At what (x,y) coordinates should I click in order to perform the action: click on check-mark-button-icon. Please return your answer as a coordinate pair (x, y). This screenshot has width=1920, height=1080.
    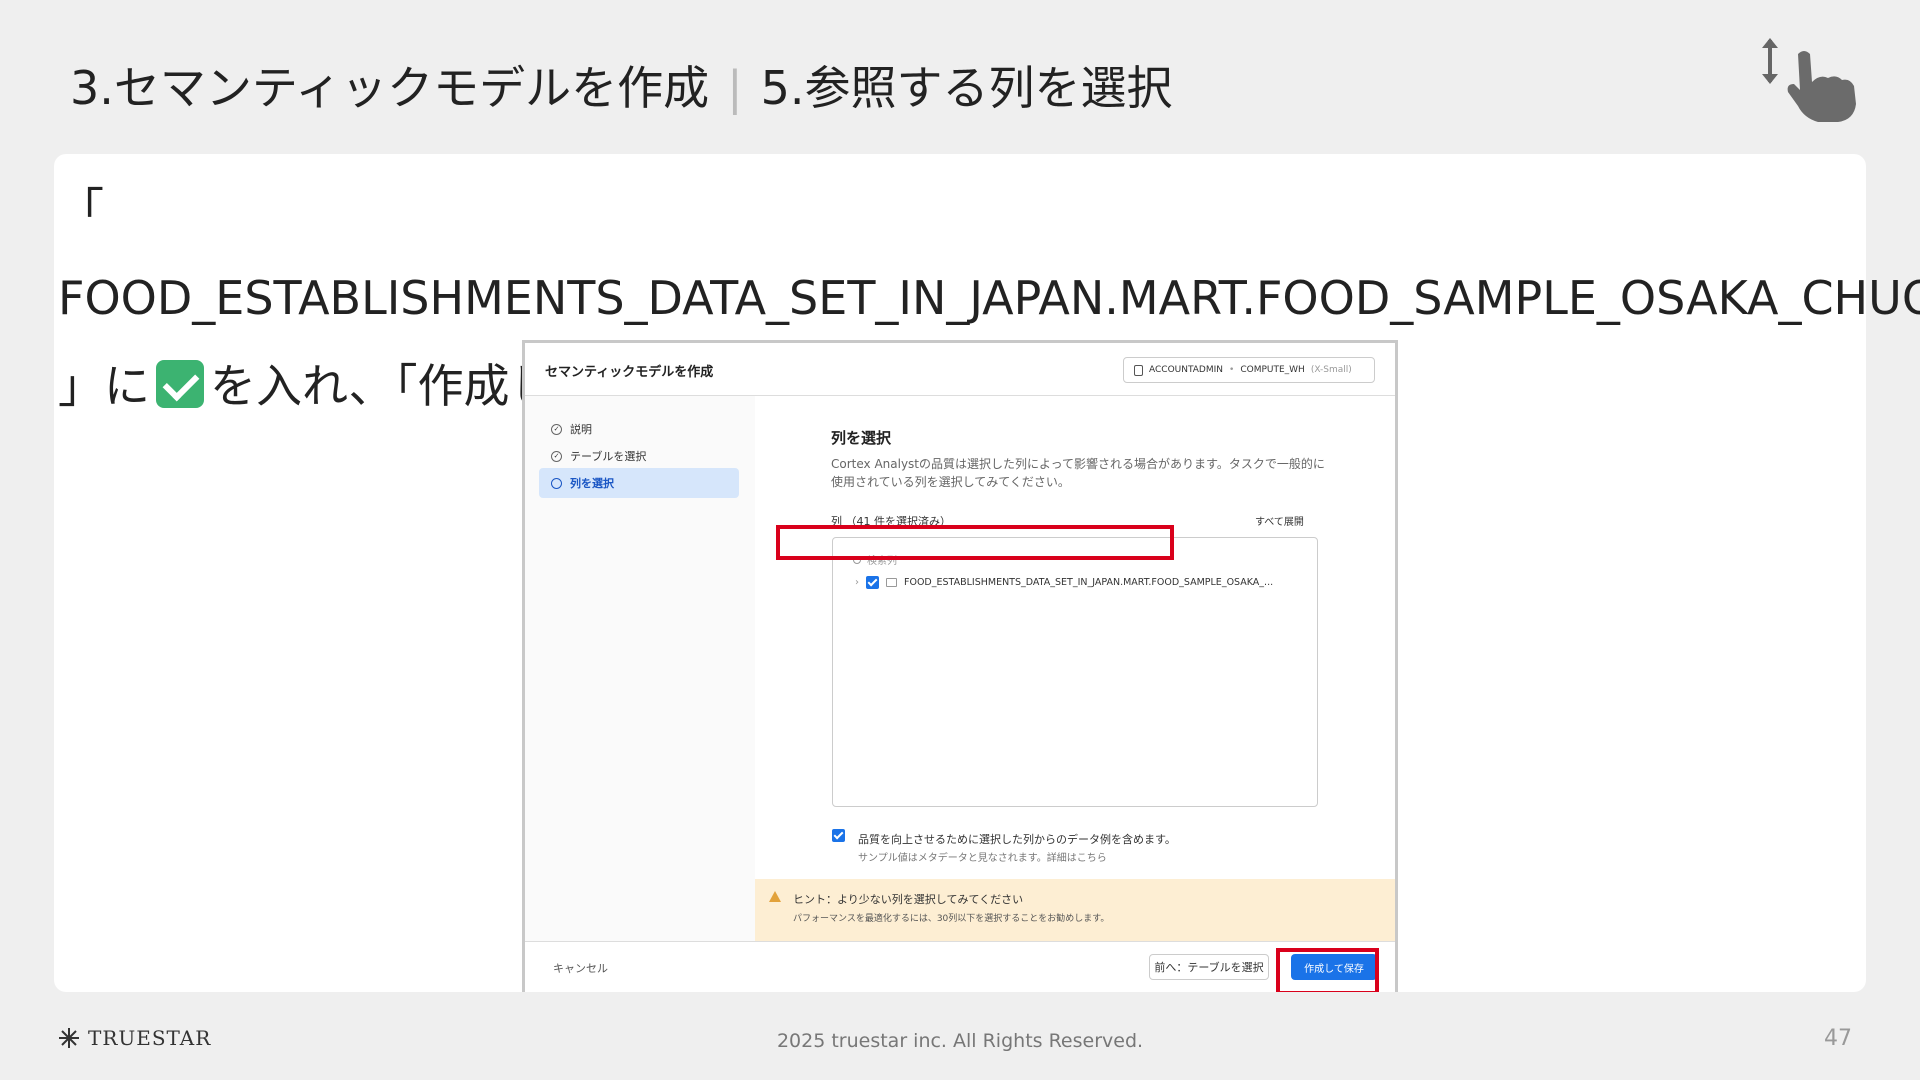
    Looking at the image, I should click on (180, 384).